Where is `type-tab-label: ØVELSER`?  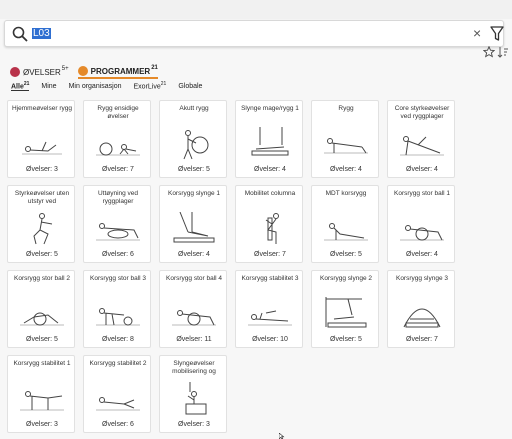 type-tab-label: ØVELSER is located at coordinates (42, 72).